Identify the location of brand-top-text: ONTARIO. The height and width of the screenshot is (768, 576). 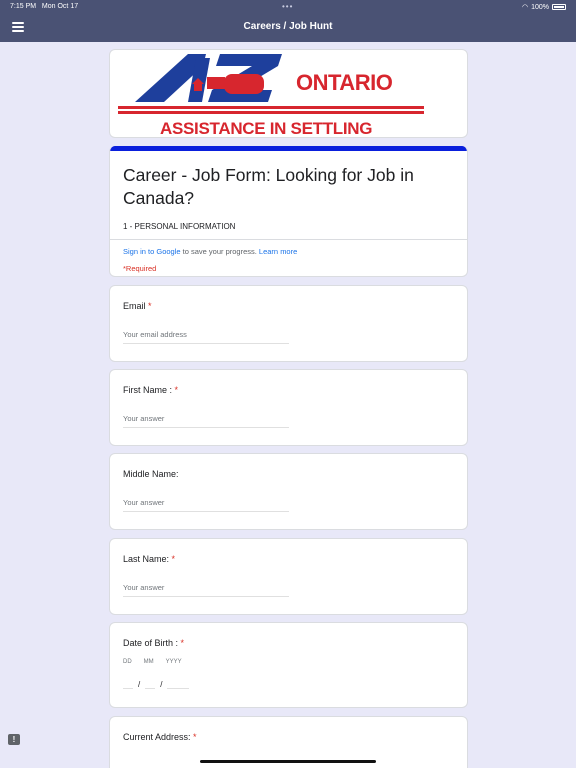
(344, 82).